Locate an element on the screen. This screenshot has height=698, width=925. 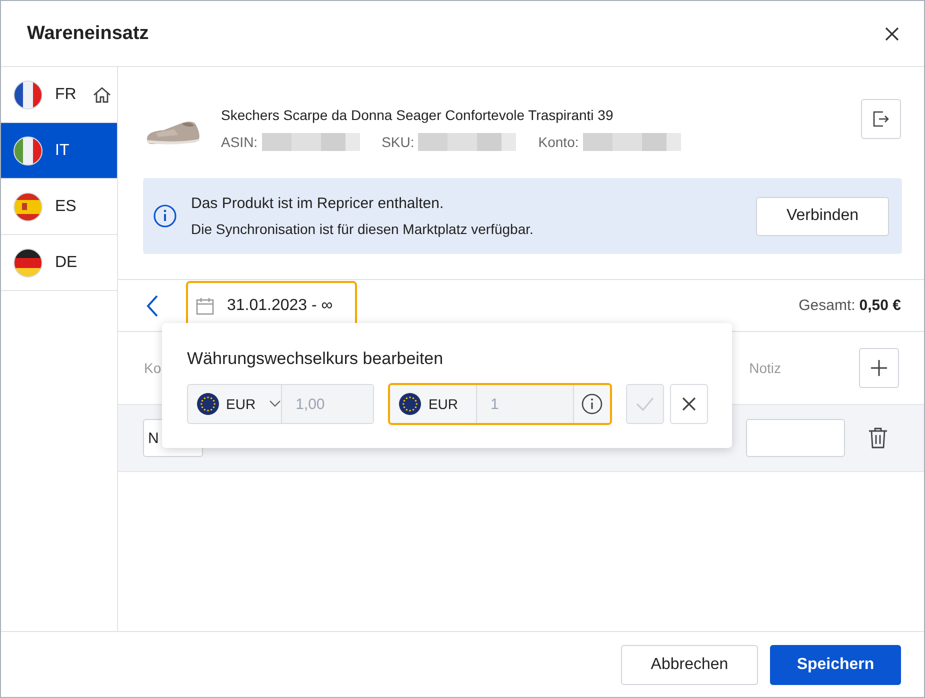
connect-button: Verbinden is located at coordinates (822, 216).